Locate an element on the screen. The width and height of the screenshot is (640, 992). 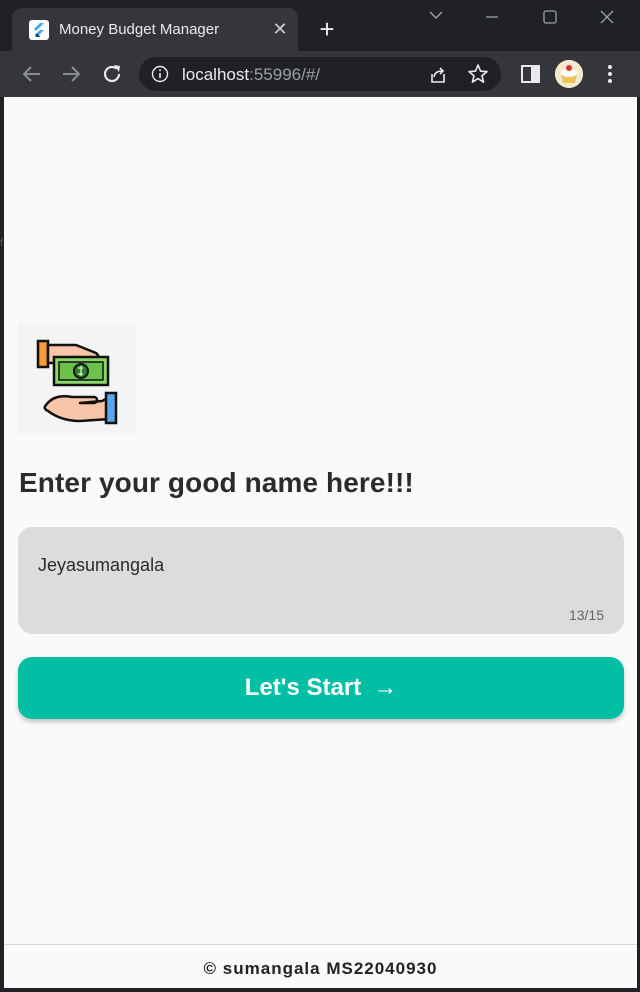
tab-strip: Money Budget Manager ✕ + is located at coordinates (320, 25).